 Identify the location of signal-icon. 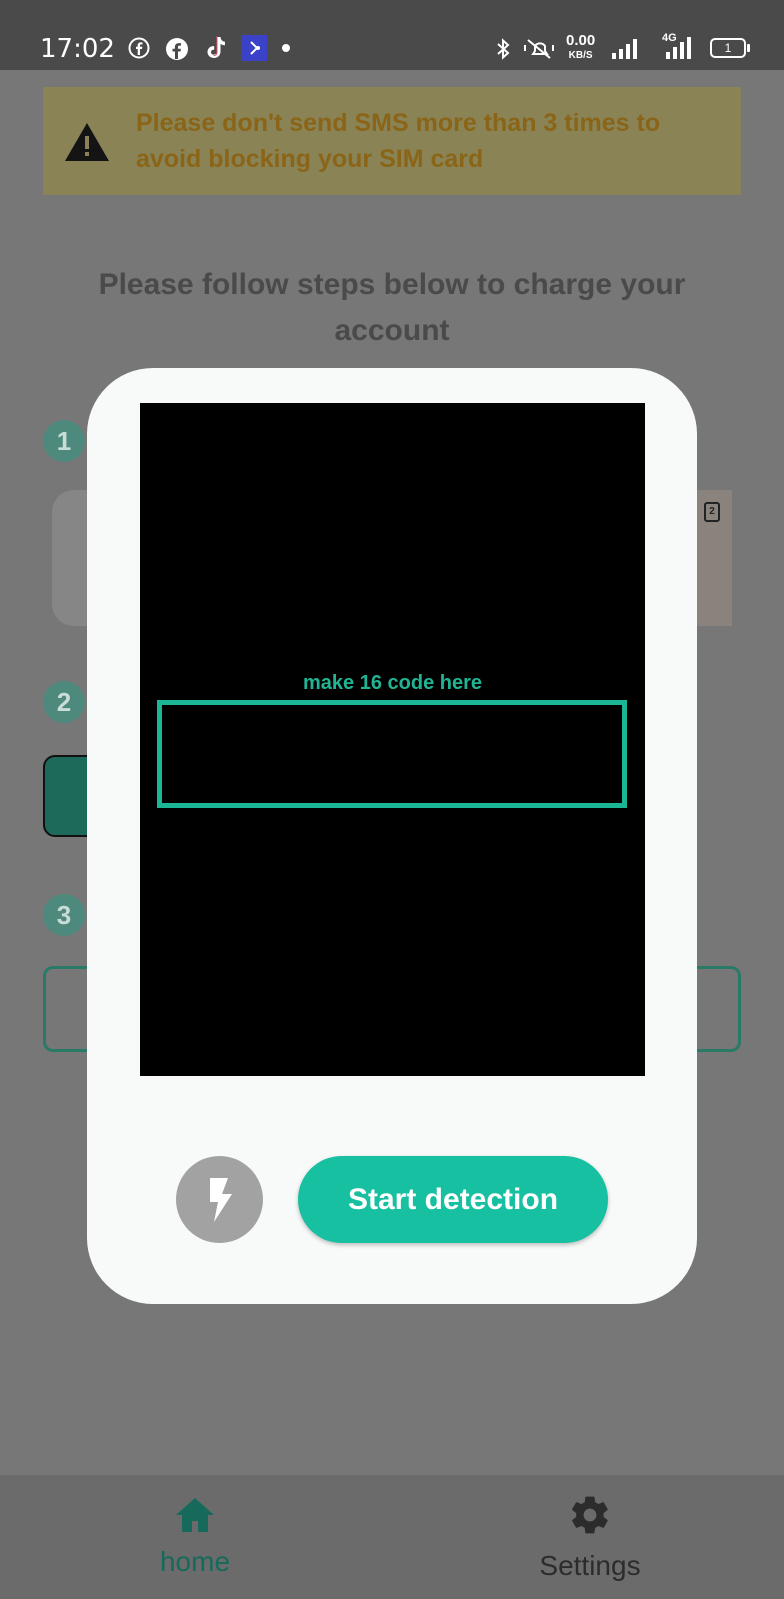
(625, 48).